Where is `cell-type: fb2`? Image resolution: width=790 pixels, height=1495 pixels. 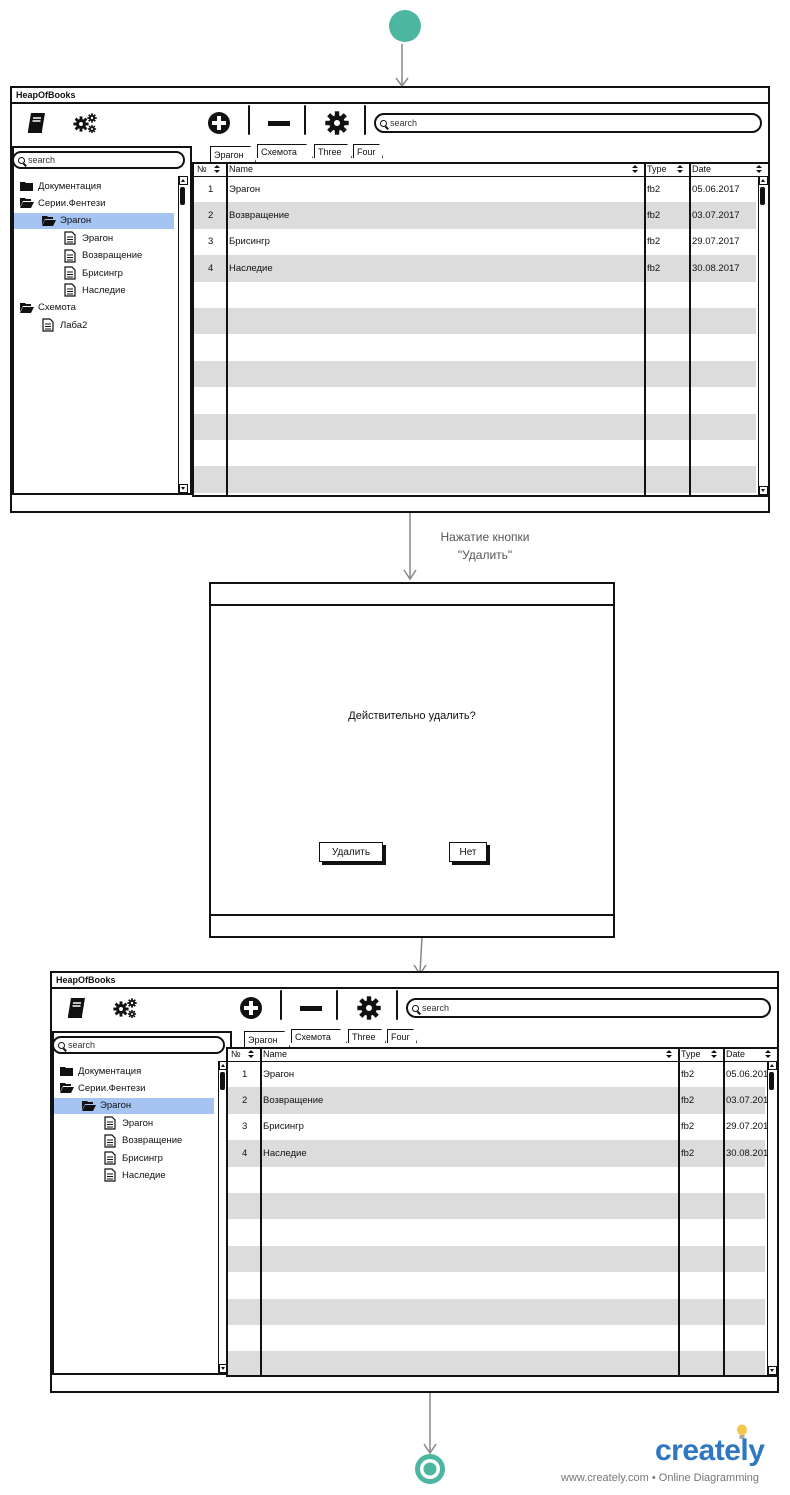
cell-type: fb2 is located at coordinates (688, 1101).